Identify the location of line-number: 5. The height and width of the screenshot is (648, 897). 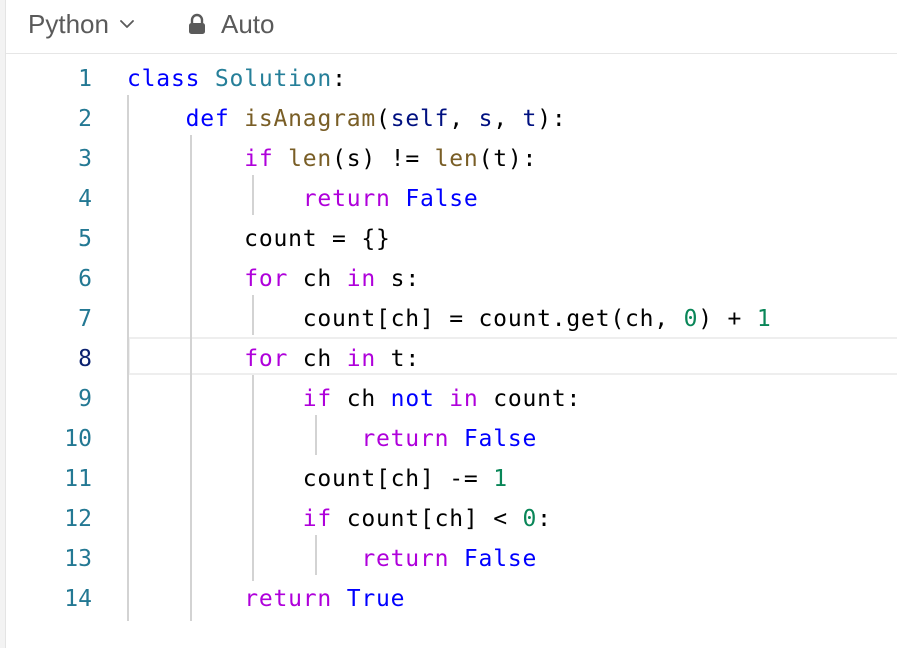
(85, 239).